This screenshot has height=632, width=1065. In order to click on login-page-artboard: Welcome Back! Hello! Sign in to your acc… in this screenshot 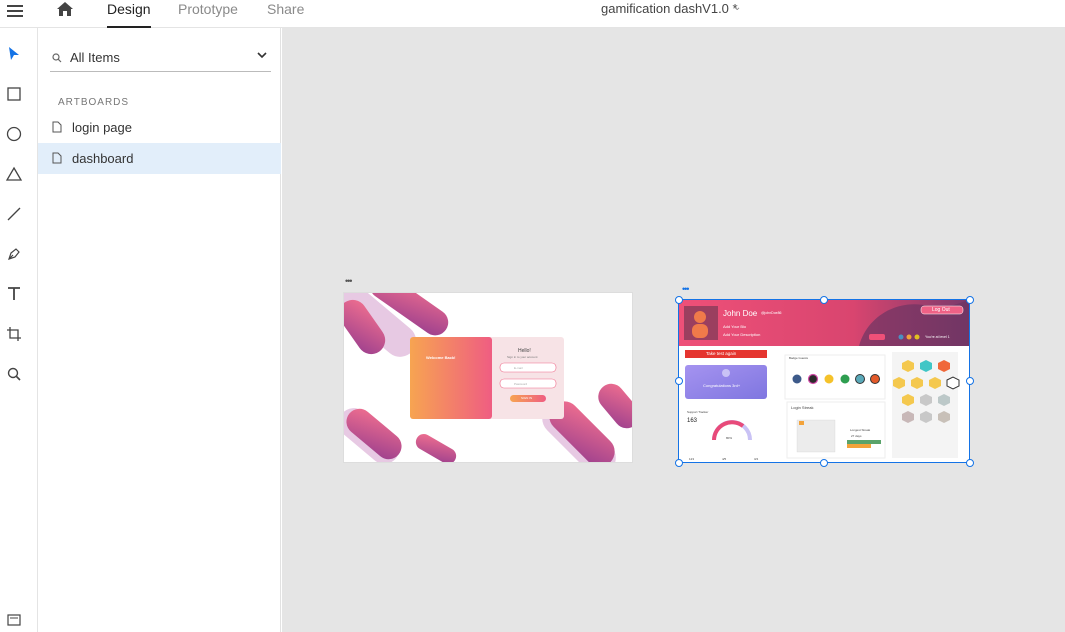, I will do `click(488, 377)`.